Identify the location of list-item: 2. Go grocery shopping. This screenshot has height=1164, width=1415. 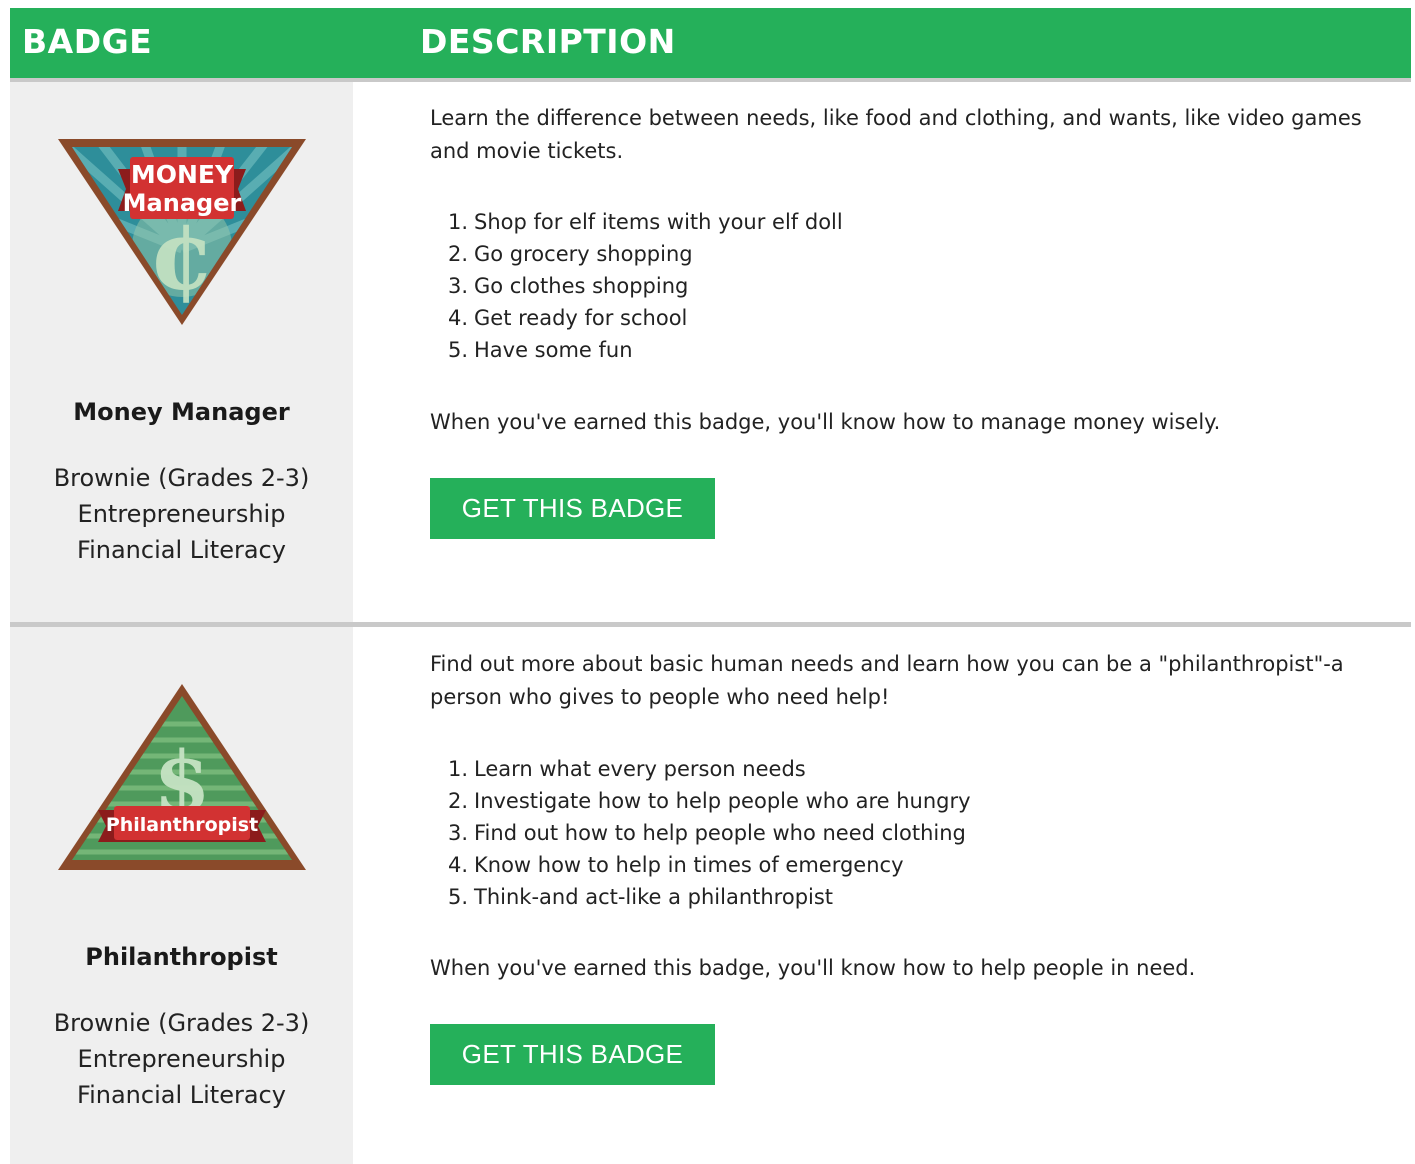
(570, 254).